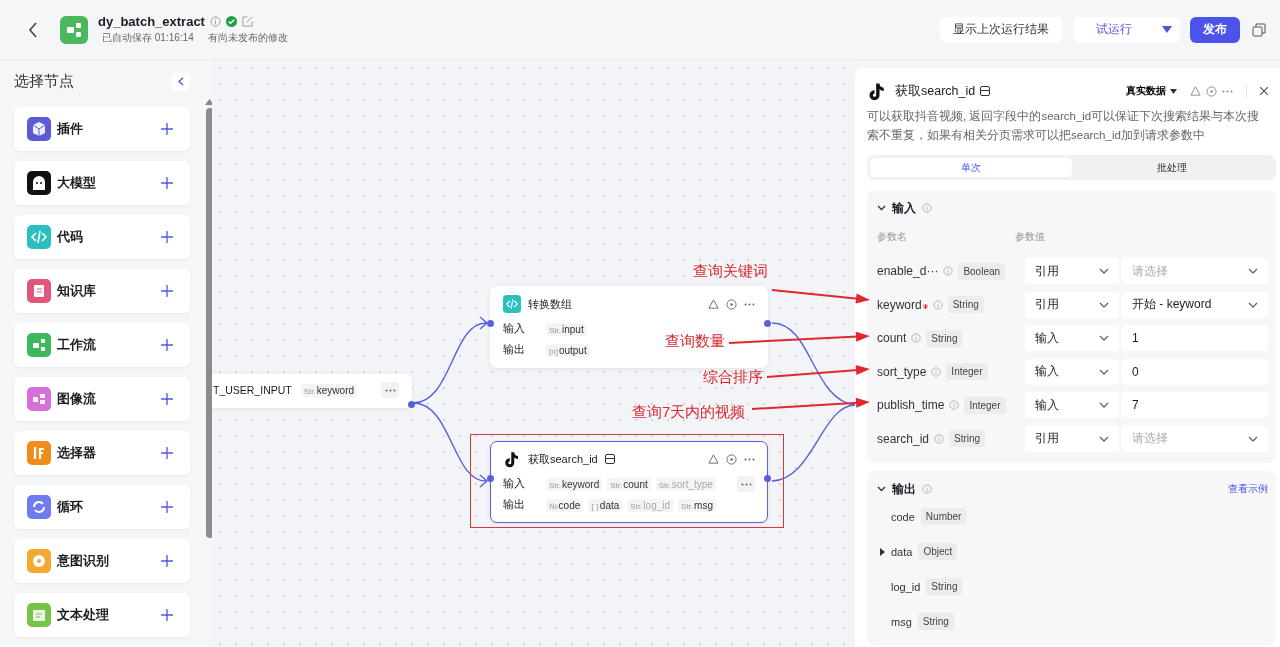 This screenshot has height=647, width=1280. What do you see at coordinates (514, 329) in the screenshot?
I see `port-label: 输入` at bounding box center [514, 329].